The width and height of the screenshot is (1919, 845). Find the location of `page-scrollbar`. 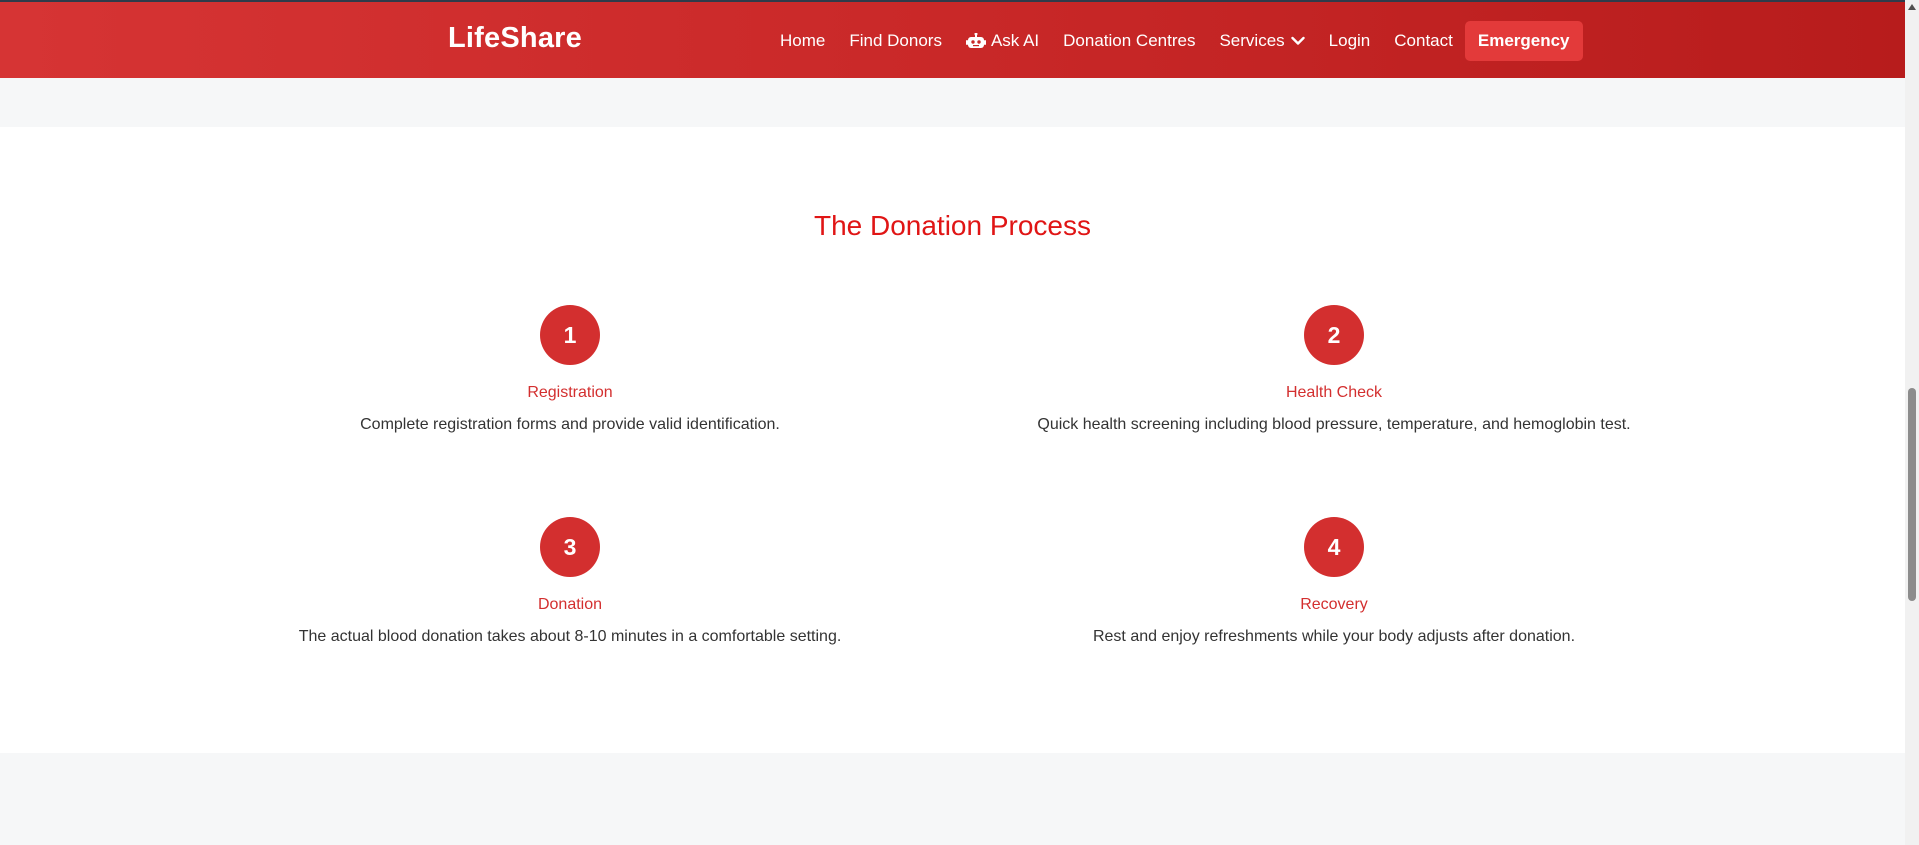

page-scrollbar is located at coordinates (1912, 422).